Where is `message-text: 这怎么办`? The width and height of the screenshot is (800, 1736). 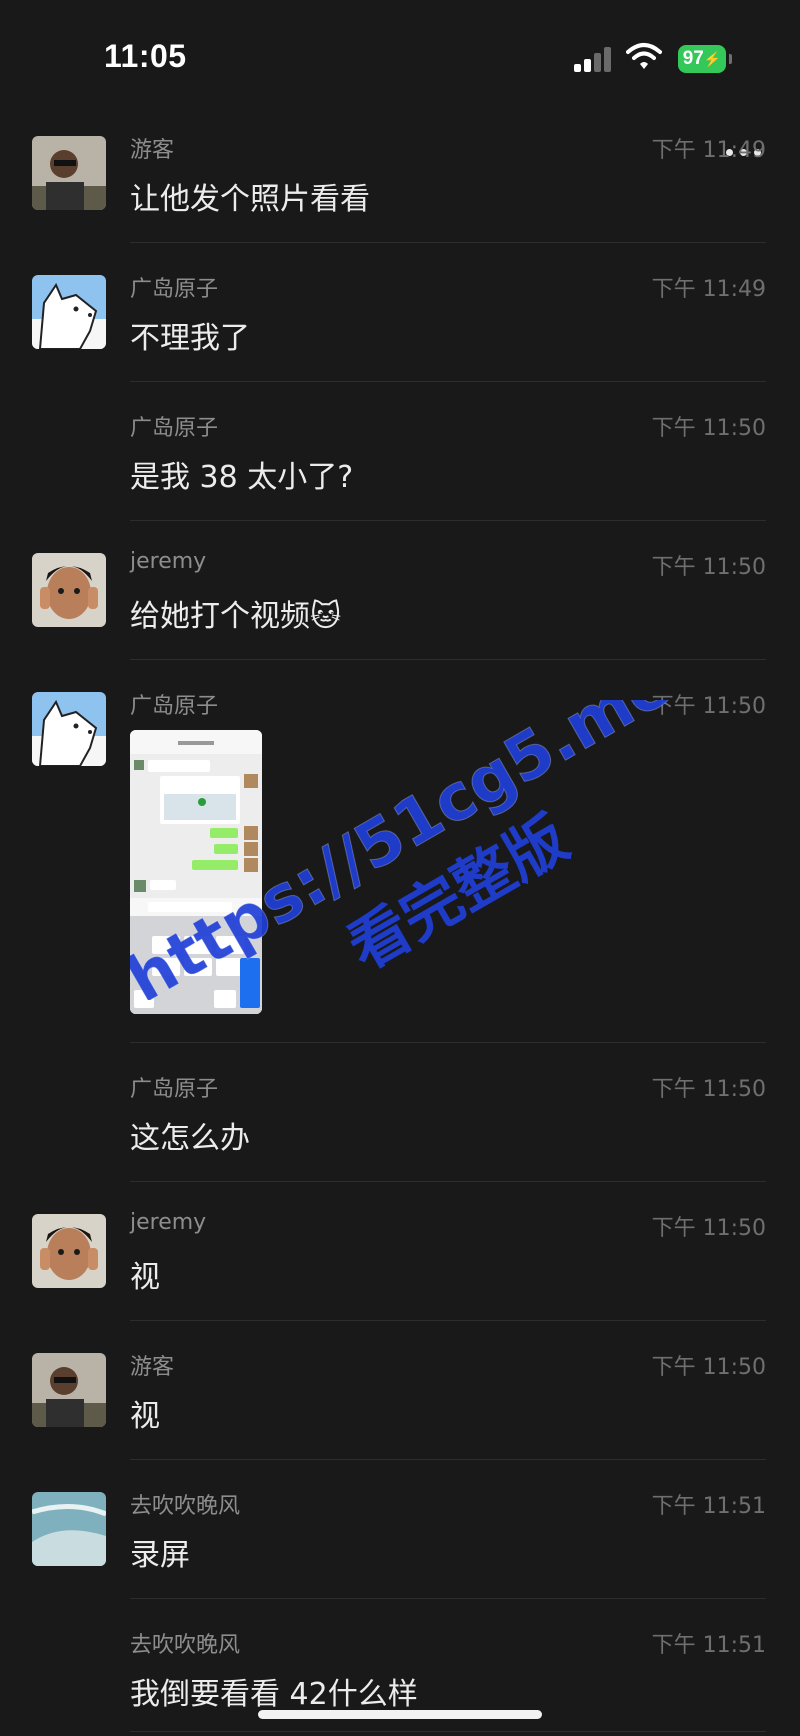 message-text: 这怎么办 is located at coordinates (190, 1138).